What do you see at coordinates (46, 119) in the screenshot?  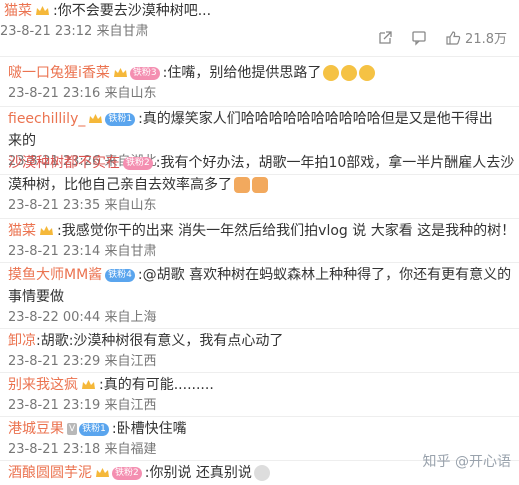 I see `username: fieechillily_` at bounding box center [46, 119].